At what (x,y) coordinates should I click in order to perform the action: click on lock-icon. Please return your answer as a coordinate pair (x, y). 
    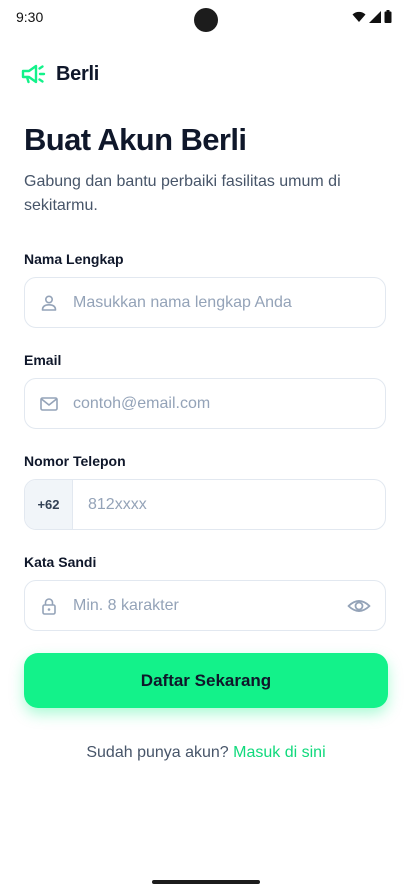
    Looking at the image, I should click on (49, 606).